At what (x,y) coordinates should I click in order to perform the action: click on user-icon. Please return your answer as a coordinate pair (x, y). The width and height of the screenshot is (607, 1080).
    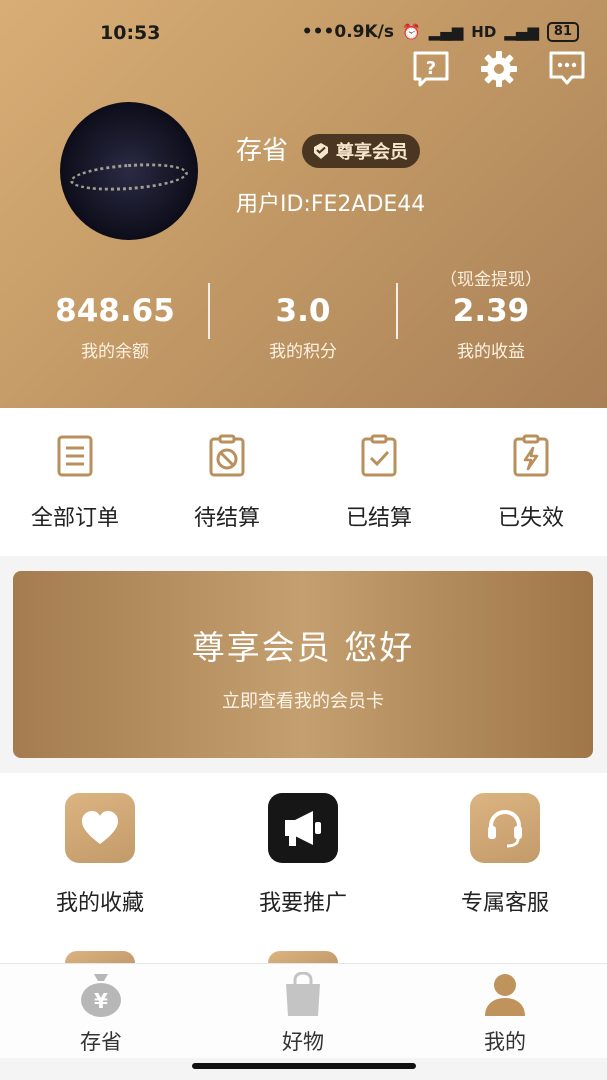
    Looking at the image, I should click on (505, 995).